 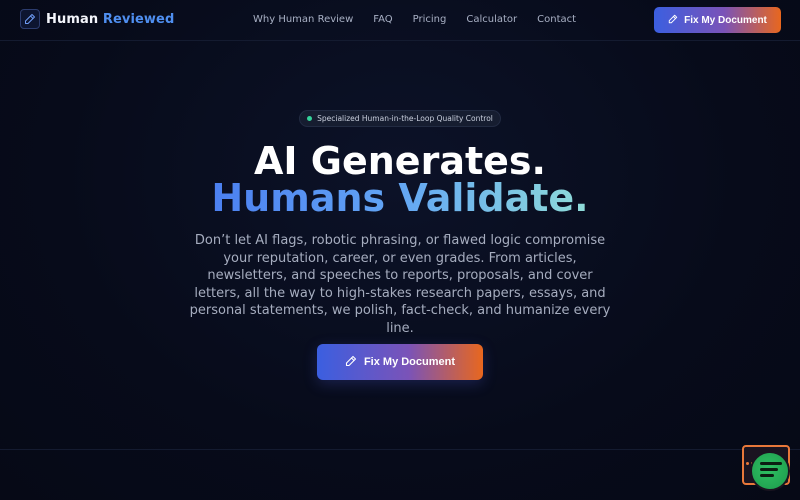 What do you see at coordinates (138, 19) in the screenshot?
I see `brand-name-part2: Reviewed` at bounding box center [138, 19].